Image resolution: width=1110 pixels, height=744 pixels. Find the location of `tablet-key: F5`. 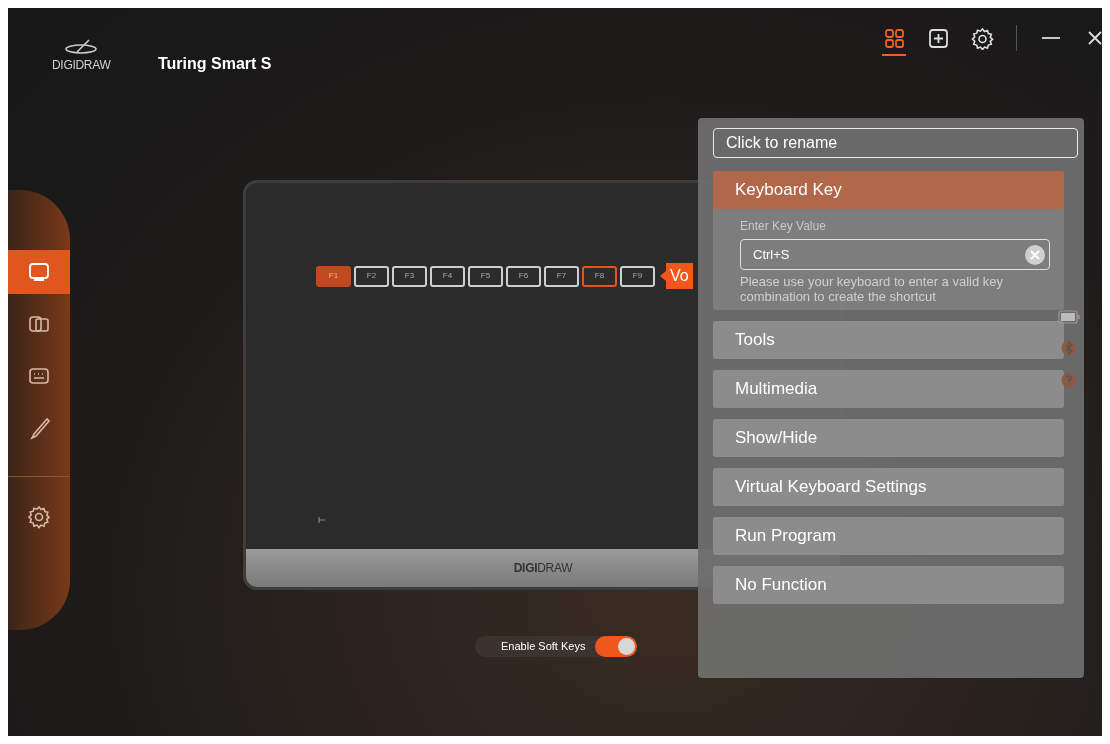

tablet-key: F5 is located at coordinates (485, 276).